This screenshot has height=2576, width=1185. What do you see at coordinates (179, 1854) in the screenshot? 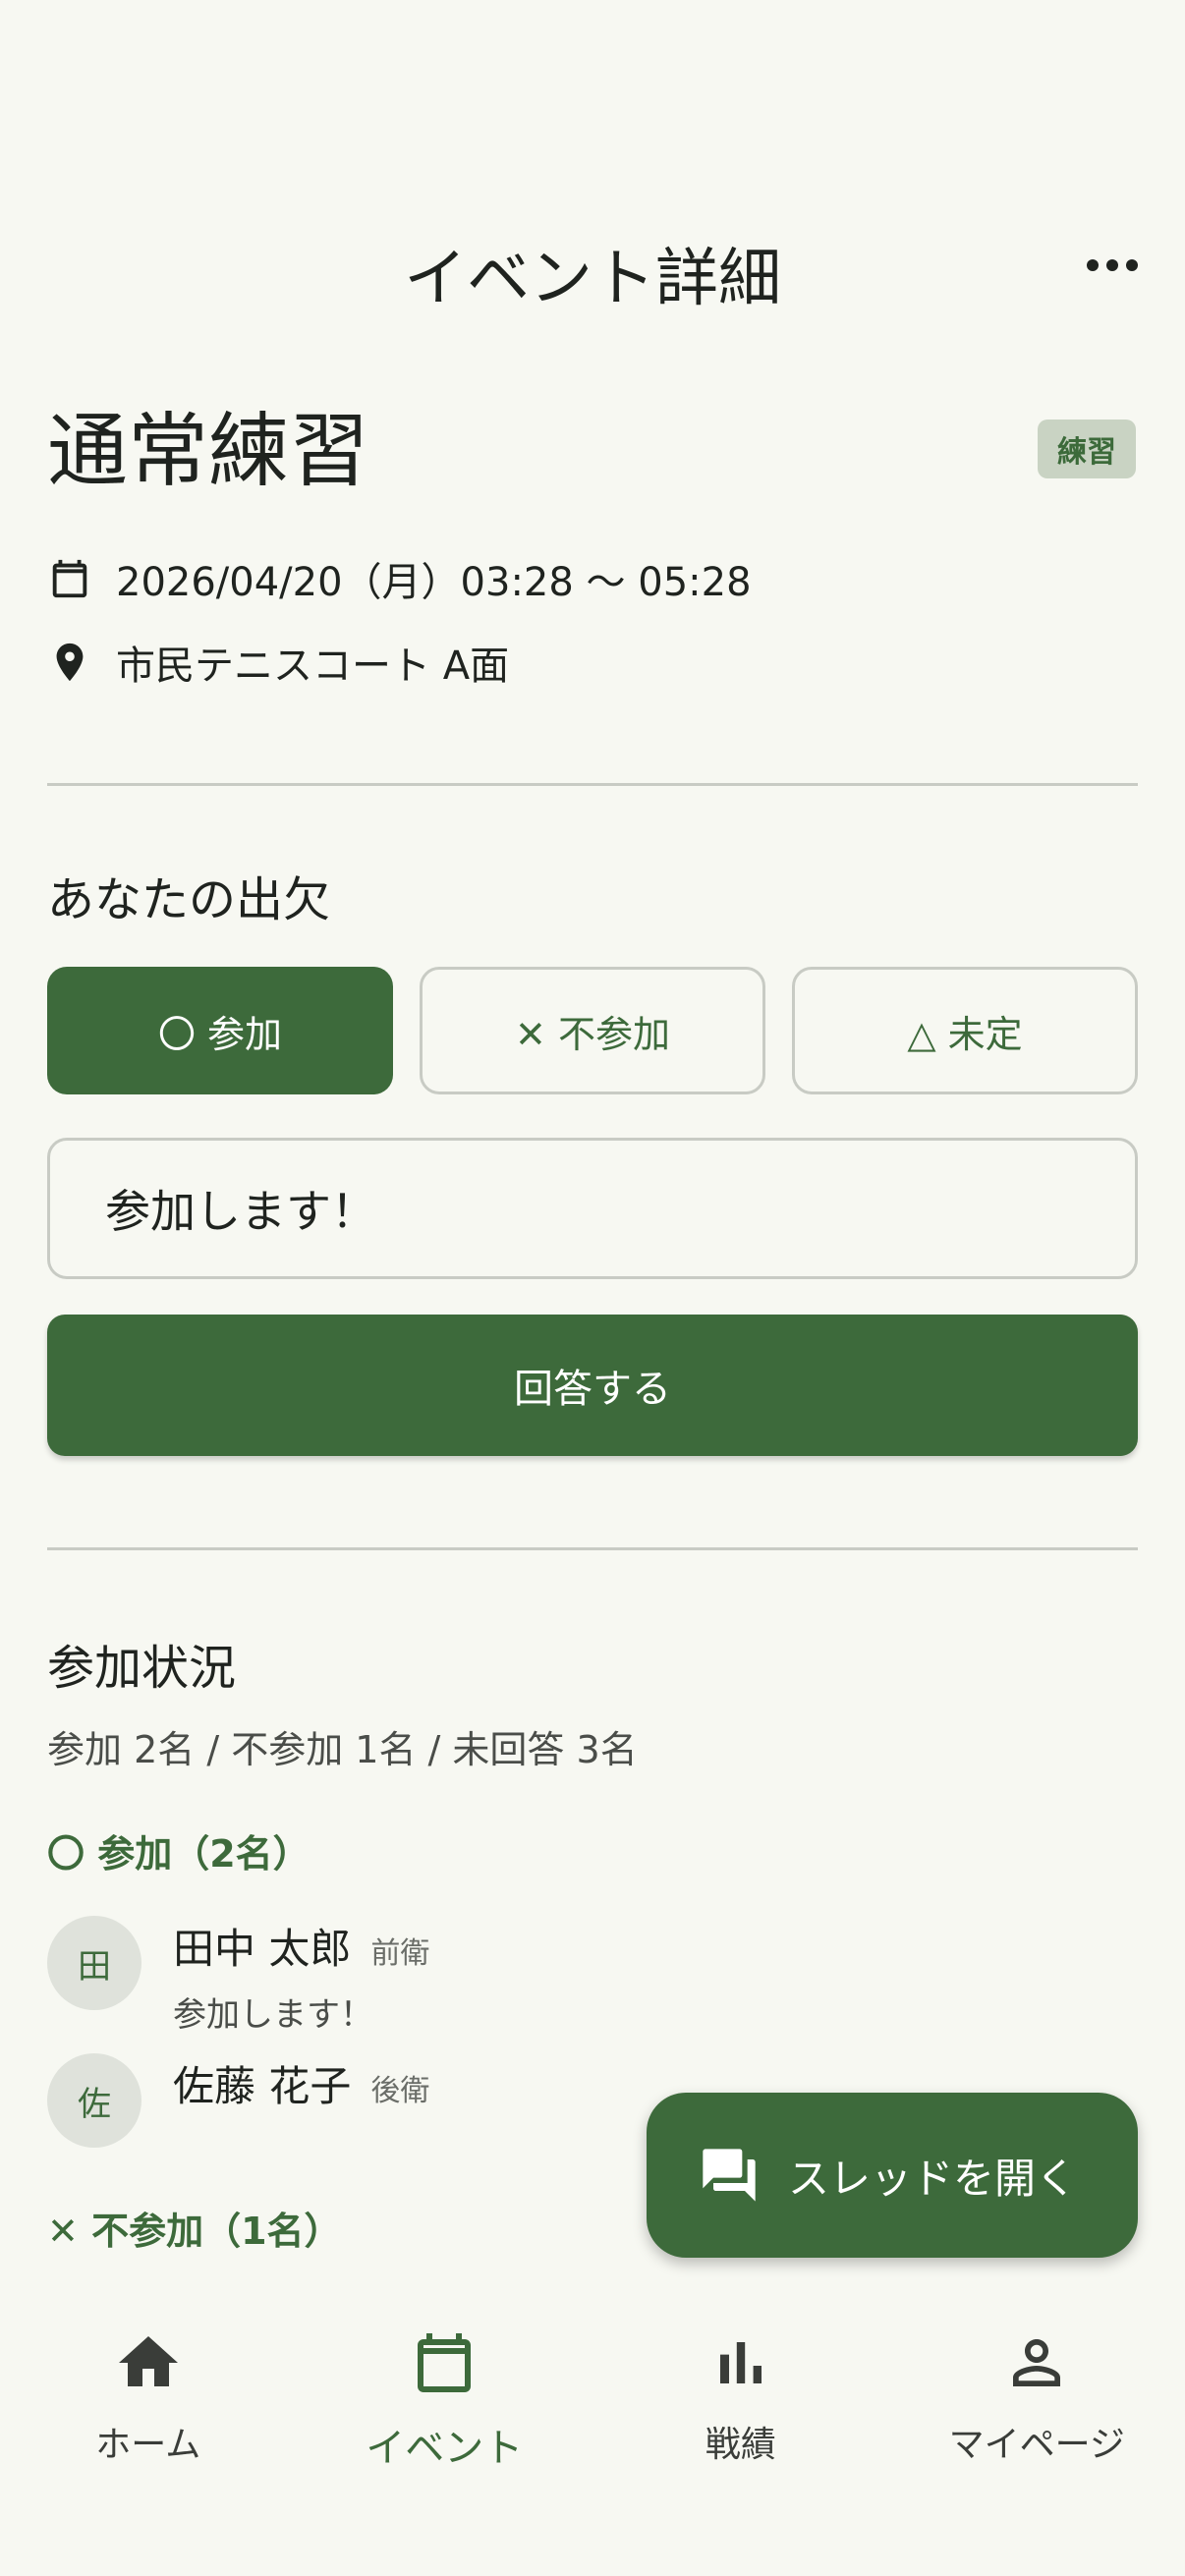
I see `attending-group-title: 〇 参加（2名）` at bounding box center [179, 1854].